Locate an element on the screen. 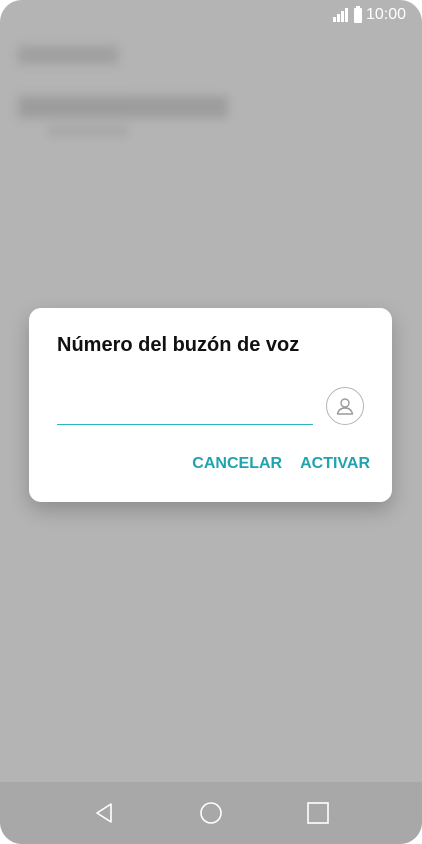 Image resolution: width=422 pixels, height=844 pixels. home-icon is located at coordinates (211, 813).